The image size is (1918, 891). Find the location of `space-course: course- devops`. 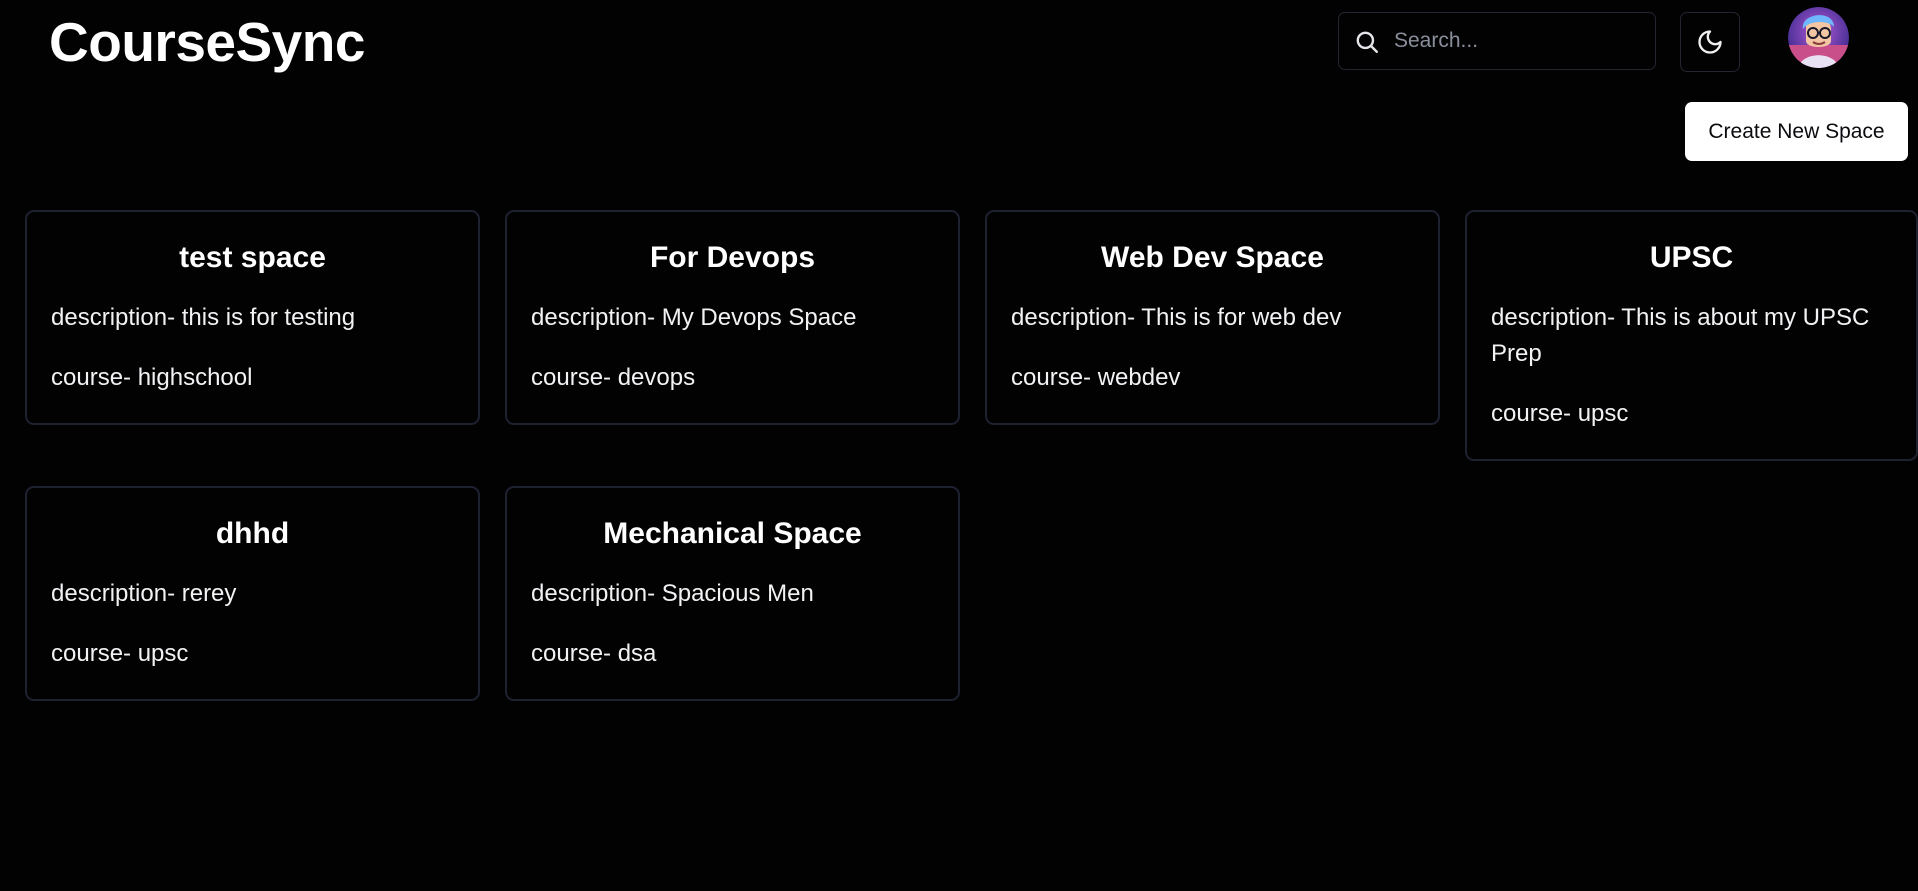

space-course: course- devops is located at coordinates (613, 377).